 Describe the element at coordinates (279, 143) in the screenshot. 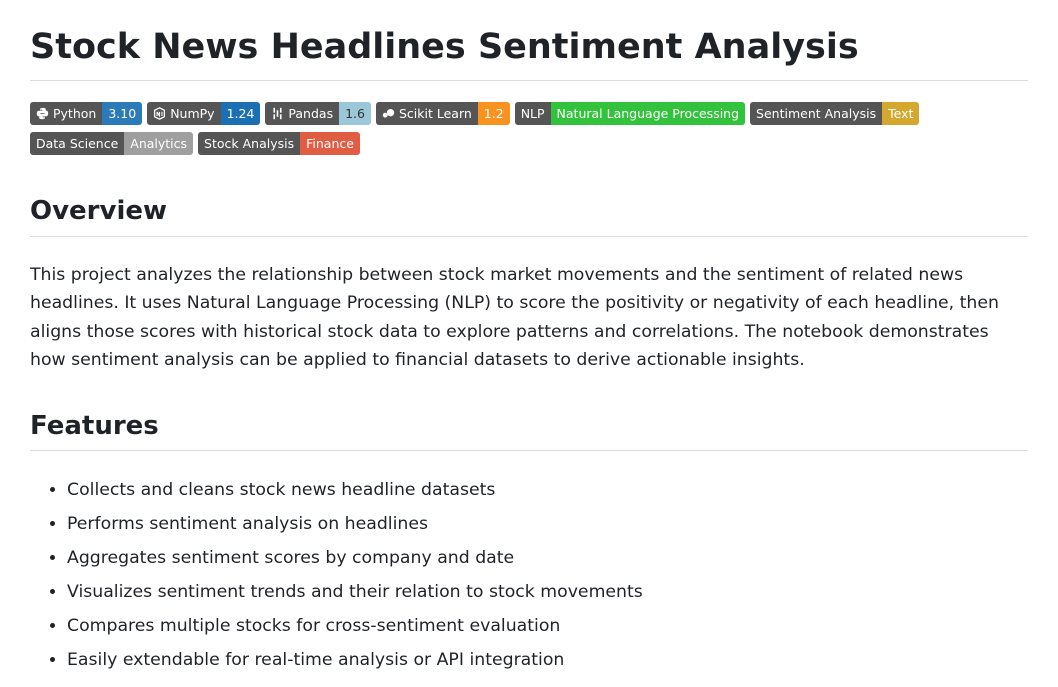

I see `badge-stock-analysis: Stock Analysis Finance` at that location.